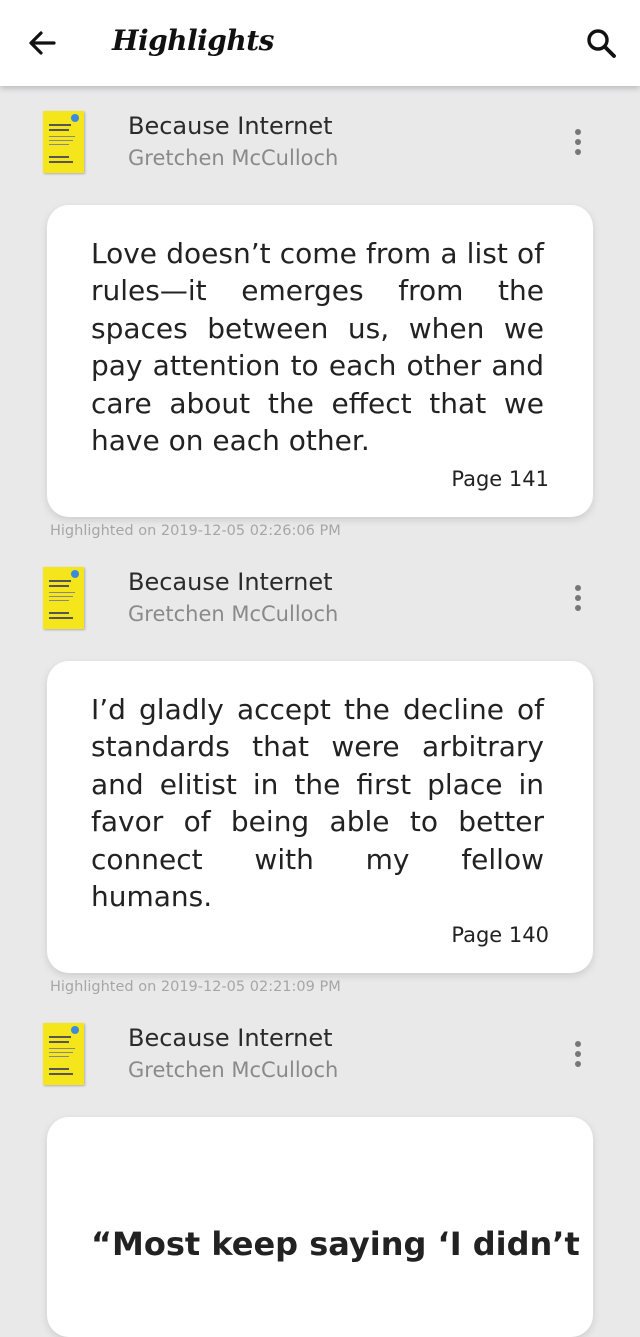 The image size is (640, 1337). Describe the element at coordinates (195, 987) in the screenshot. I see `highlight-date: Highlighted on 2019-12-05 02:21:09 PM` at that location.